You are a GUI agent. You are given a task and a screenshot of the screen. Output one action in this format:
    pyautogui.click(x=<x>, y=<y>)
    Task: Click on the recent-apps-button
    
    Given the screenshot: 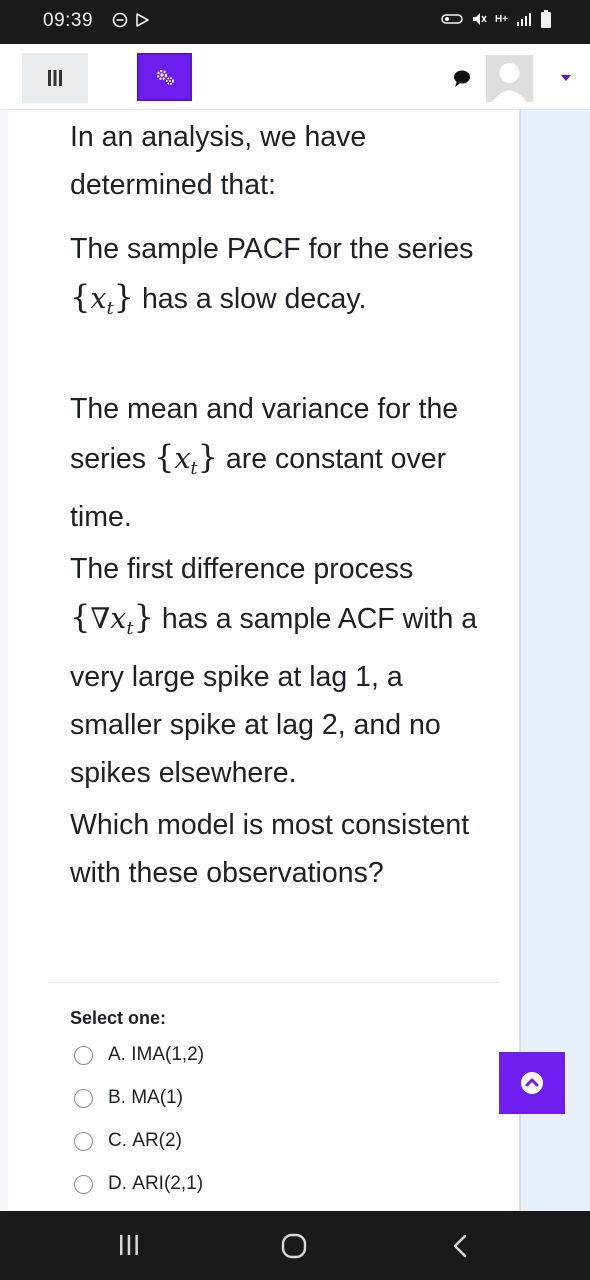 What is the action you would take?
    pyautogui.click(x=129, y=1247)
    